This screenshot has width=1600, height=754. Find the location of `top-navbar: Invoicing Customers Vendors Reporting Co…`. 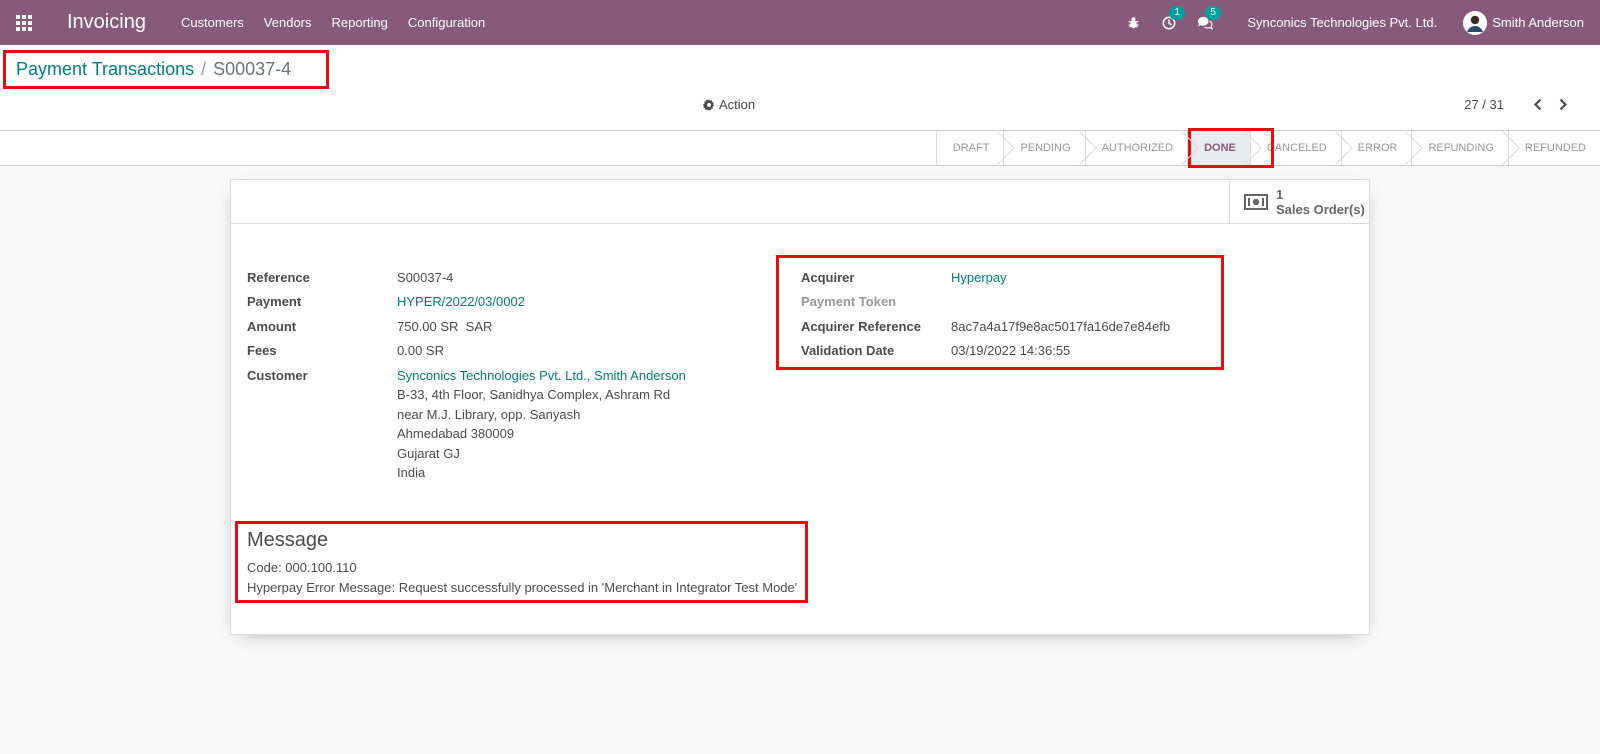

top-navbar: Invoicing Customers Vendors Reporting Co… is located at coordinates (800, 22).